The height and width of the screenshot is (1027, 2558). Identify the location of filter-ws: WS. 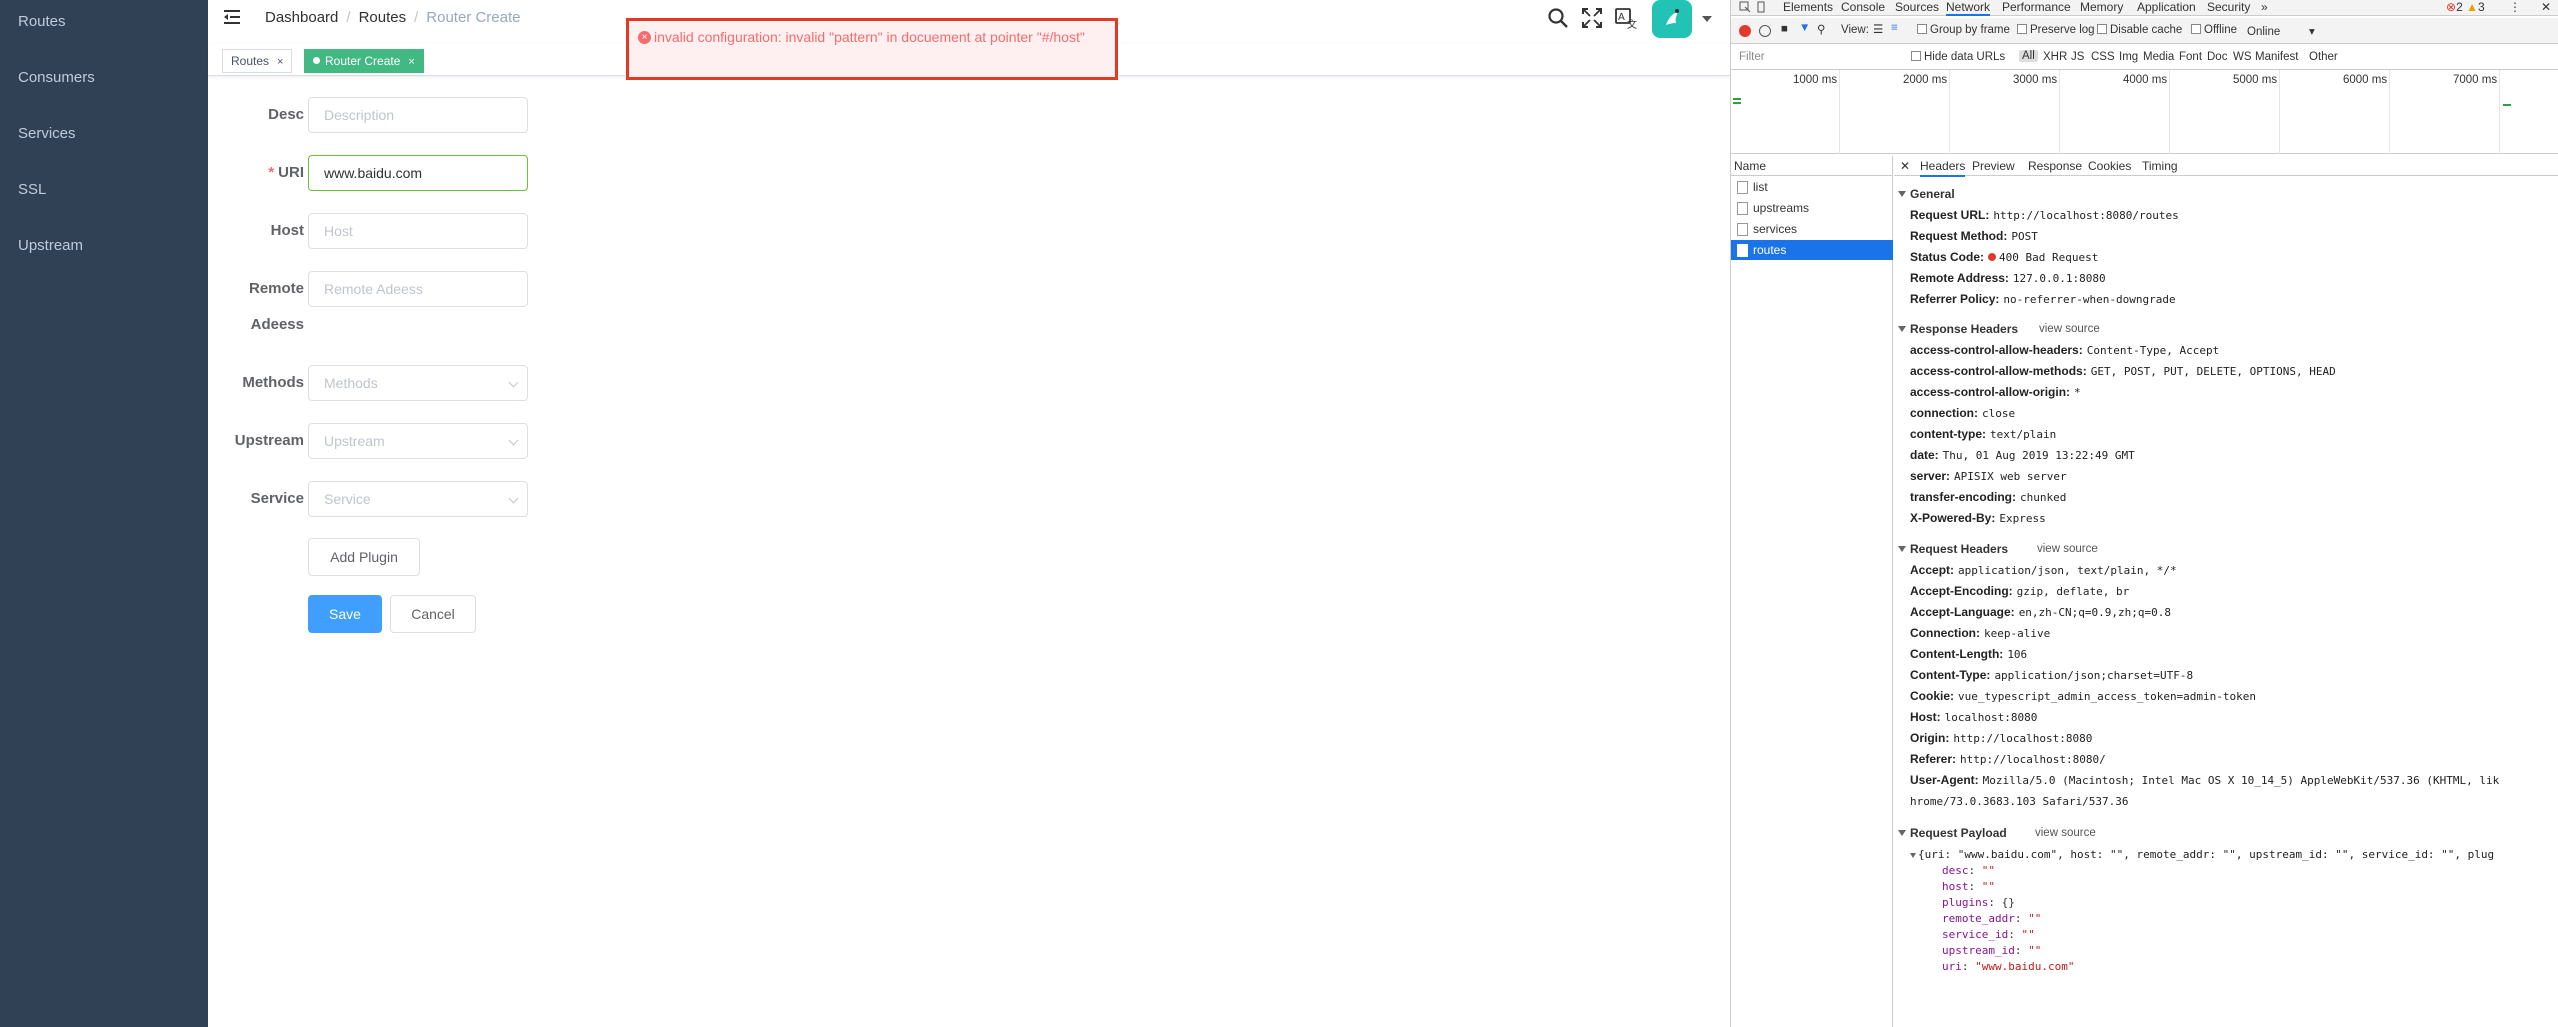
(2242, 57).